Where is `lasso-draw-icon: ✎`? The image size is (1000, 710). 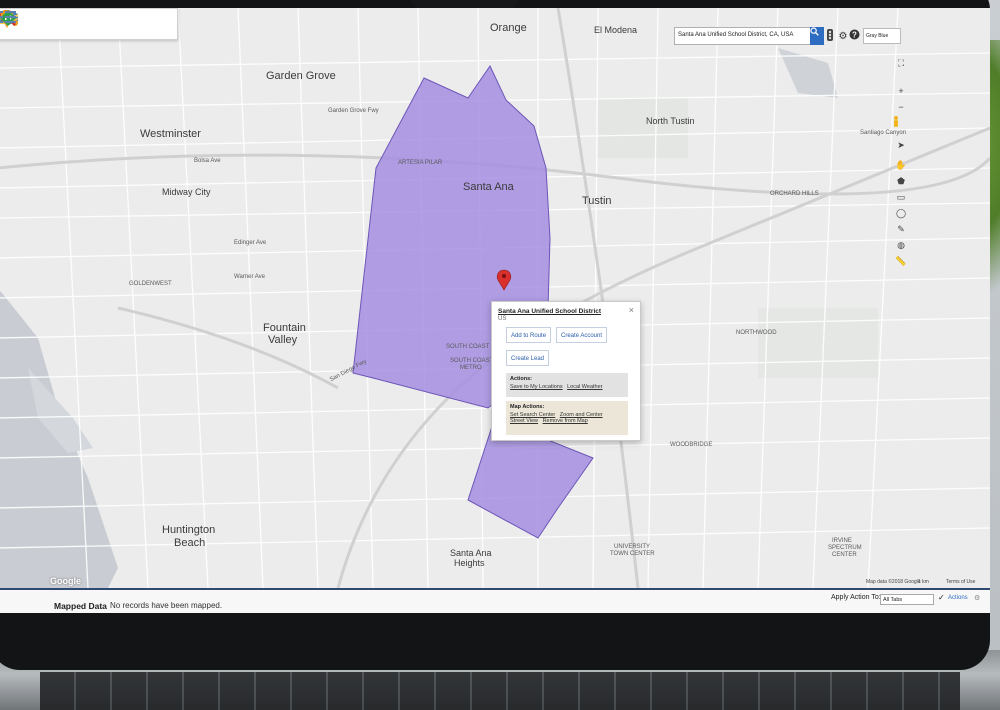 lasso-draw-icon: ✎ is located at coordinates (901, 229).